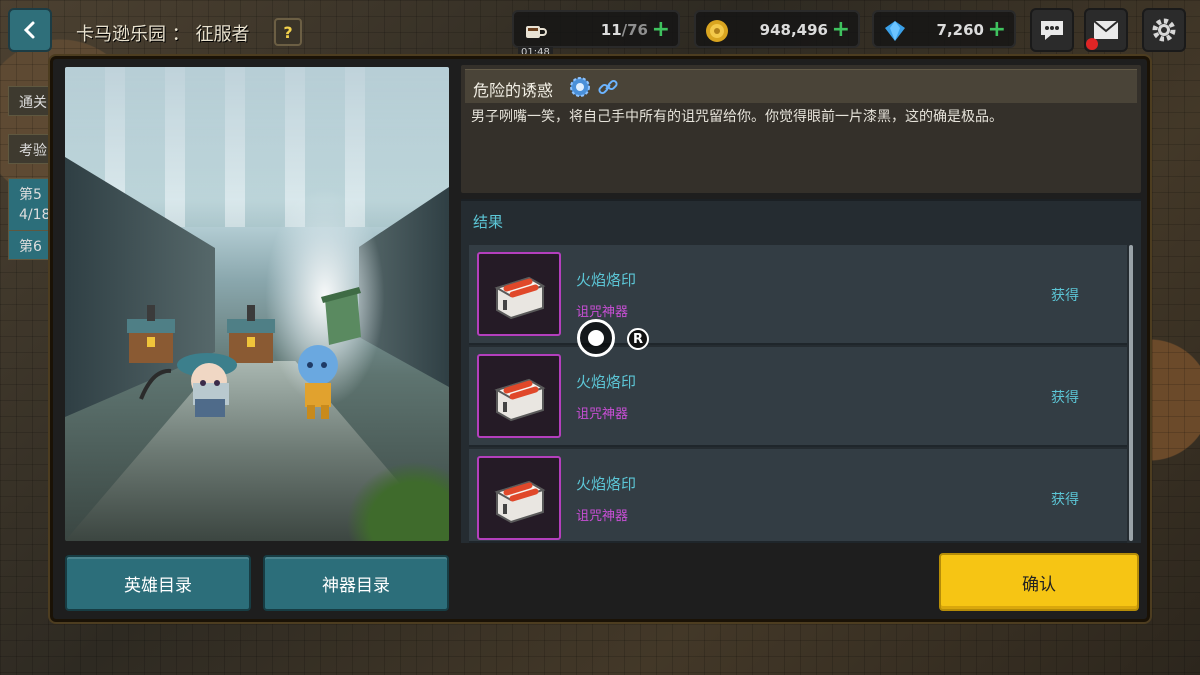 This screenshot has height=675, width=1200. Describe the element at coordinates (1106, 29) in the screenshot. I see `mail-envelope-icon` at that location.